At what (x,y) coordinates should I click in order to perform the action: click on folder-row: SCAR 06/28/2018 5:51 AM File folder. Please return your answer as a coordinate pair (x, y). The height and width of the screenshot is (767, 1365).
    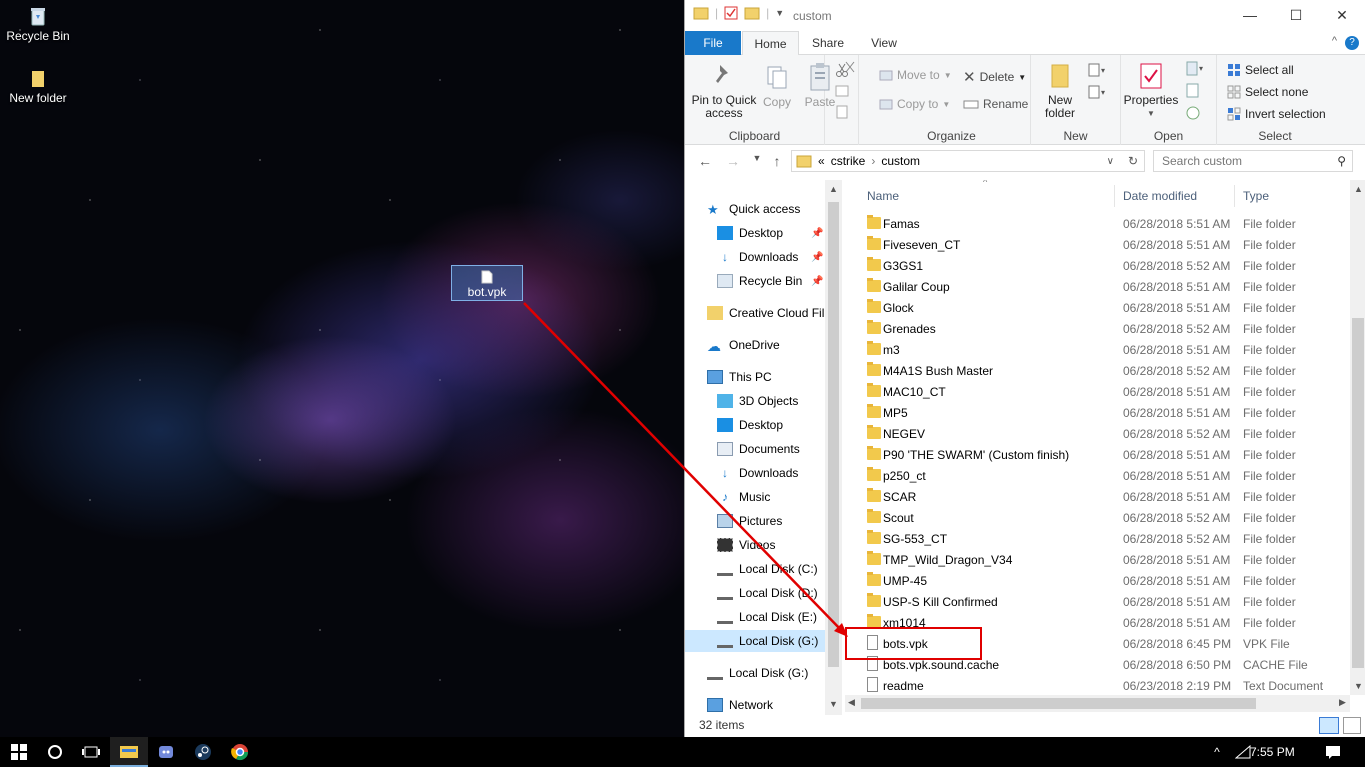
    Looking at the image, I should click on (1097, 496).